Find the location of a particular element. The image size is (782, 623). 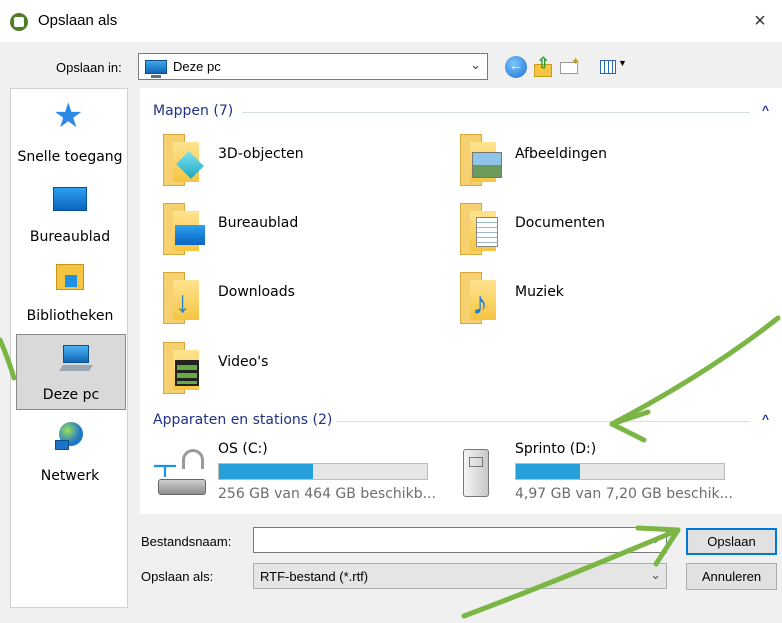

network-icon is located at coordinates (70, 437).